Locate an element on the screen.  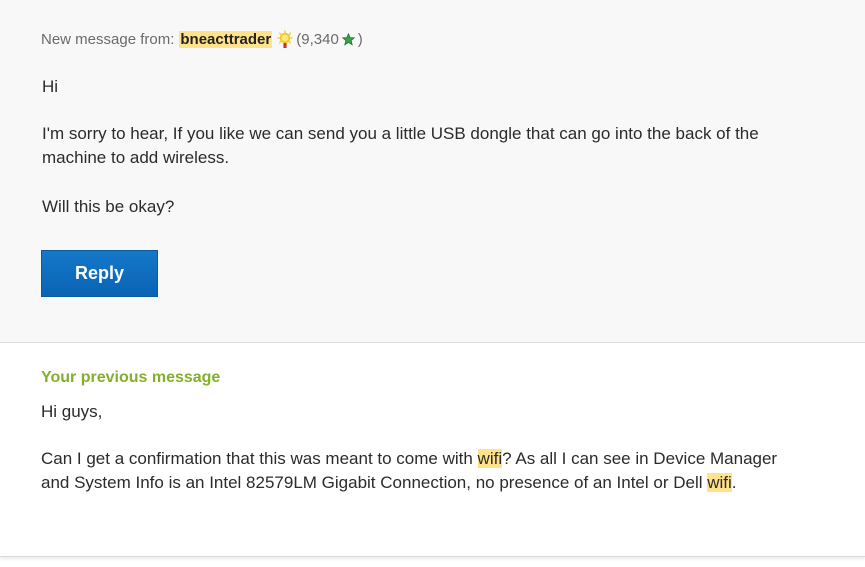
kudos-count: (9,340 is located at coordinates (317, 39).